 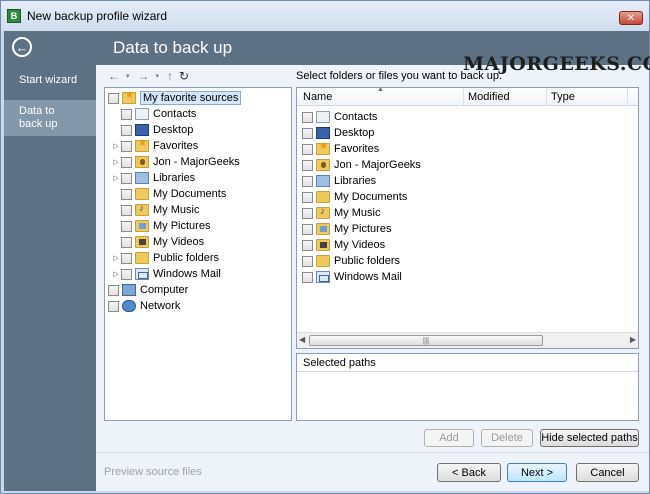 What do you see at coordinates (449, 438) in the screenshot?
I see `add-button: Add` at bounding box center [449, 438].